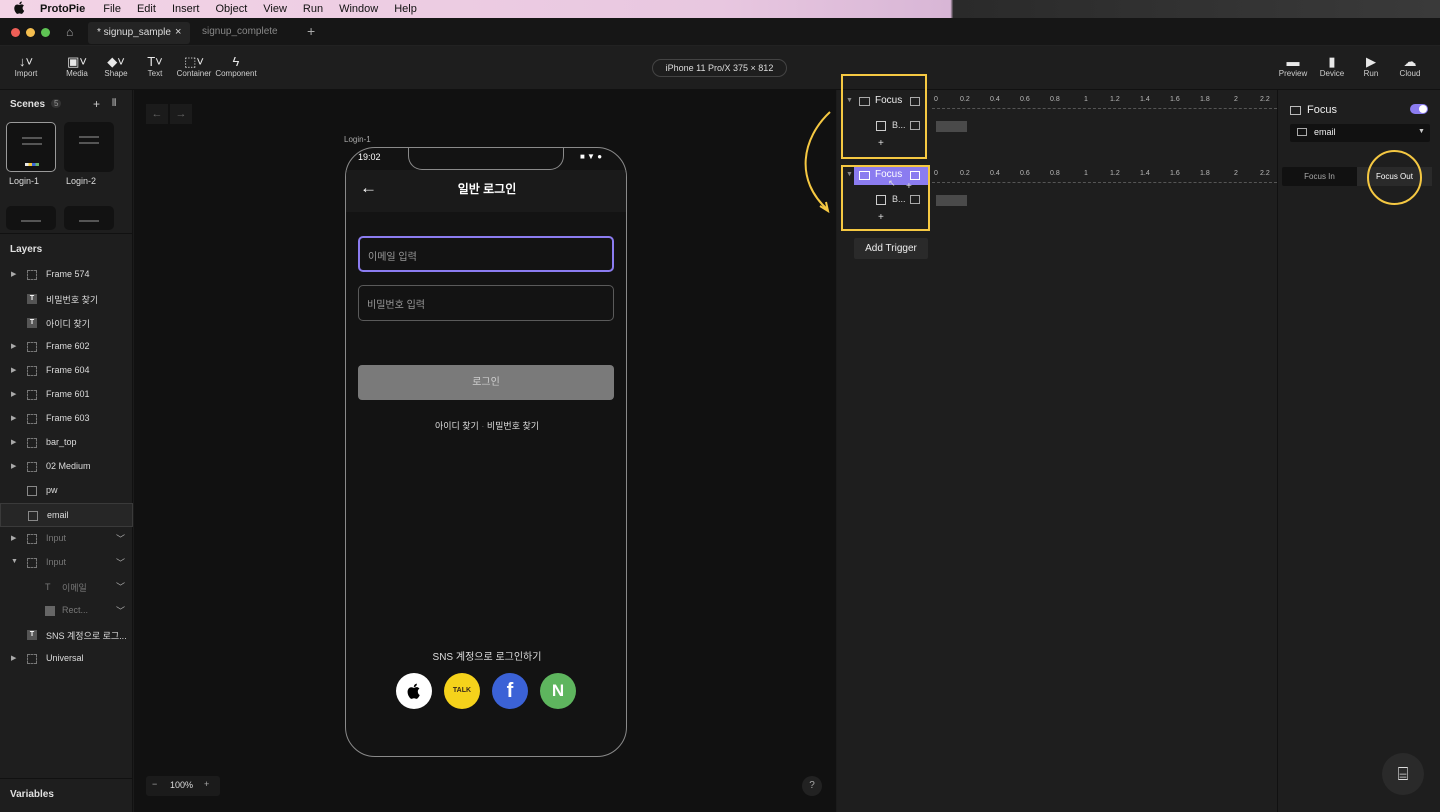  I want to click on login-button: 로그인, so click(486, 382).